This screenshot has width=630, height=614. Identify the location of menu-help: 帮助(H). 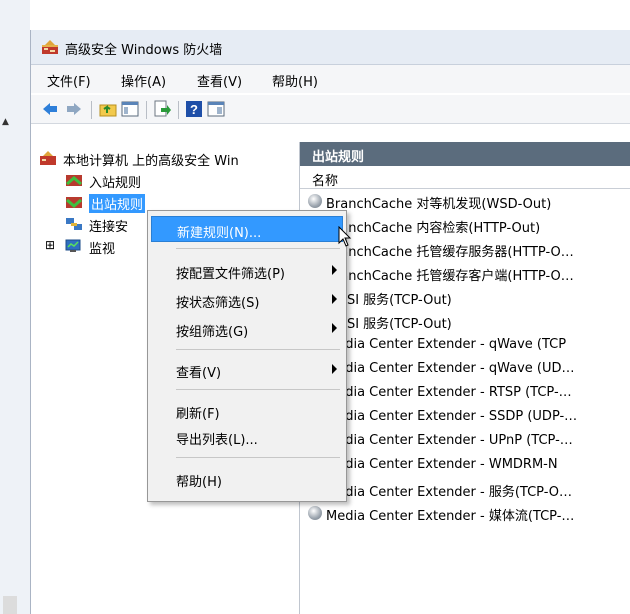
(295, 80).